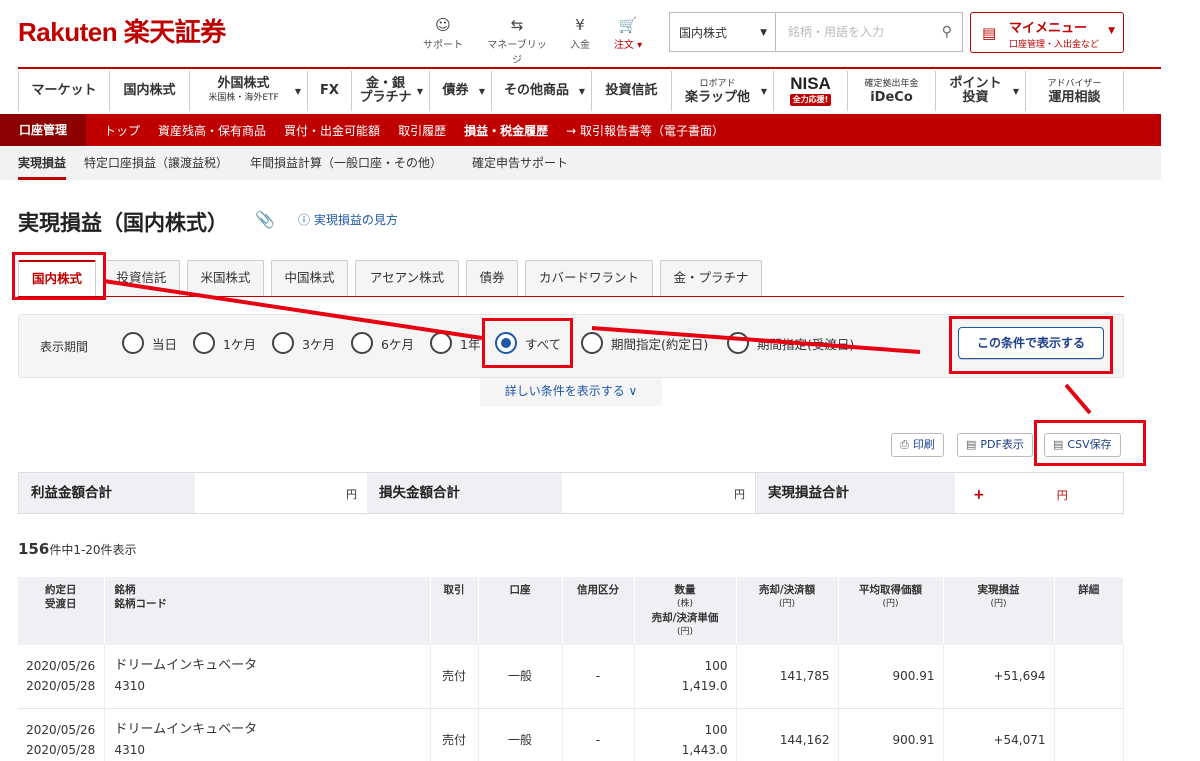 This screenshot has width=1200, height=761. What do you see at coordinates (703, 33) in the screenshot?
I see `search-category-value: 国内株式` at bounding box center [703, 33].